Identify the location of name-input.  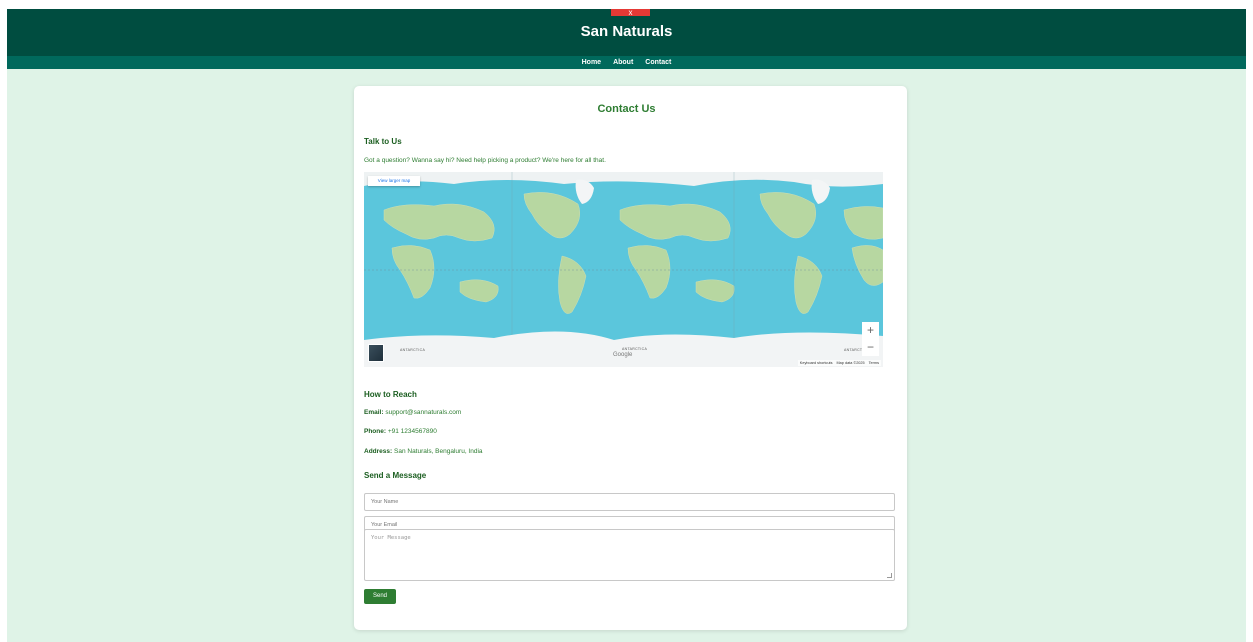
(629, 502).